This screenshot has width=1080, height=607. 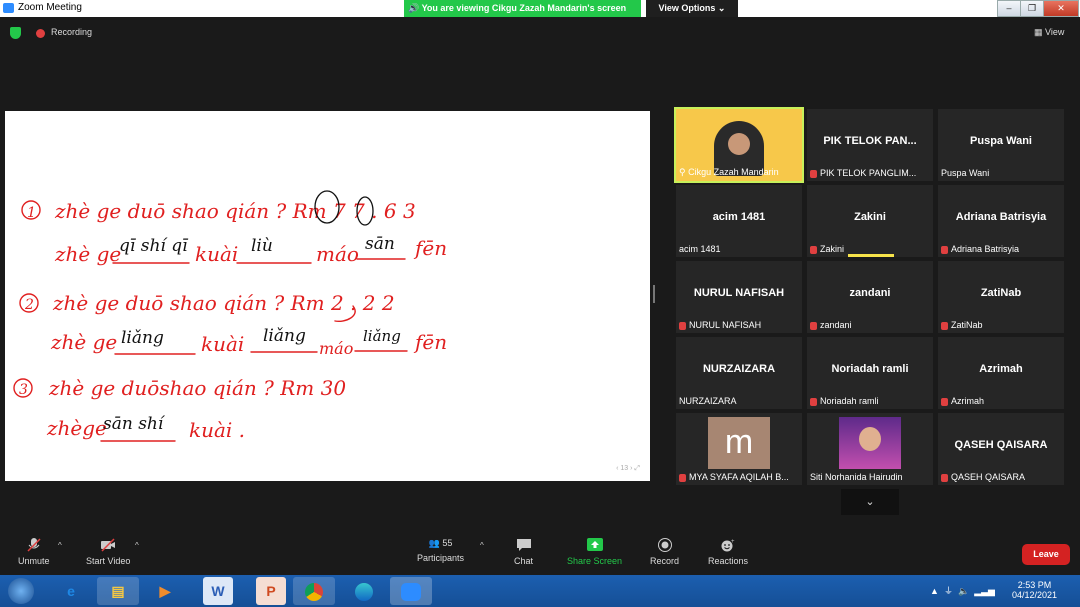 I want to click on volume-icon: 🔈, so click(x=963, y=591).